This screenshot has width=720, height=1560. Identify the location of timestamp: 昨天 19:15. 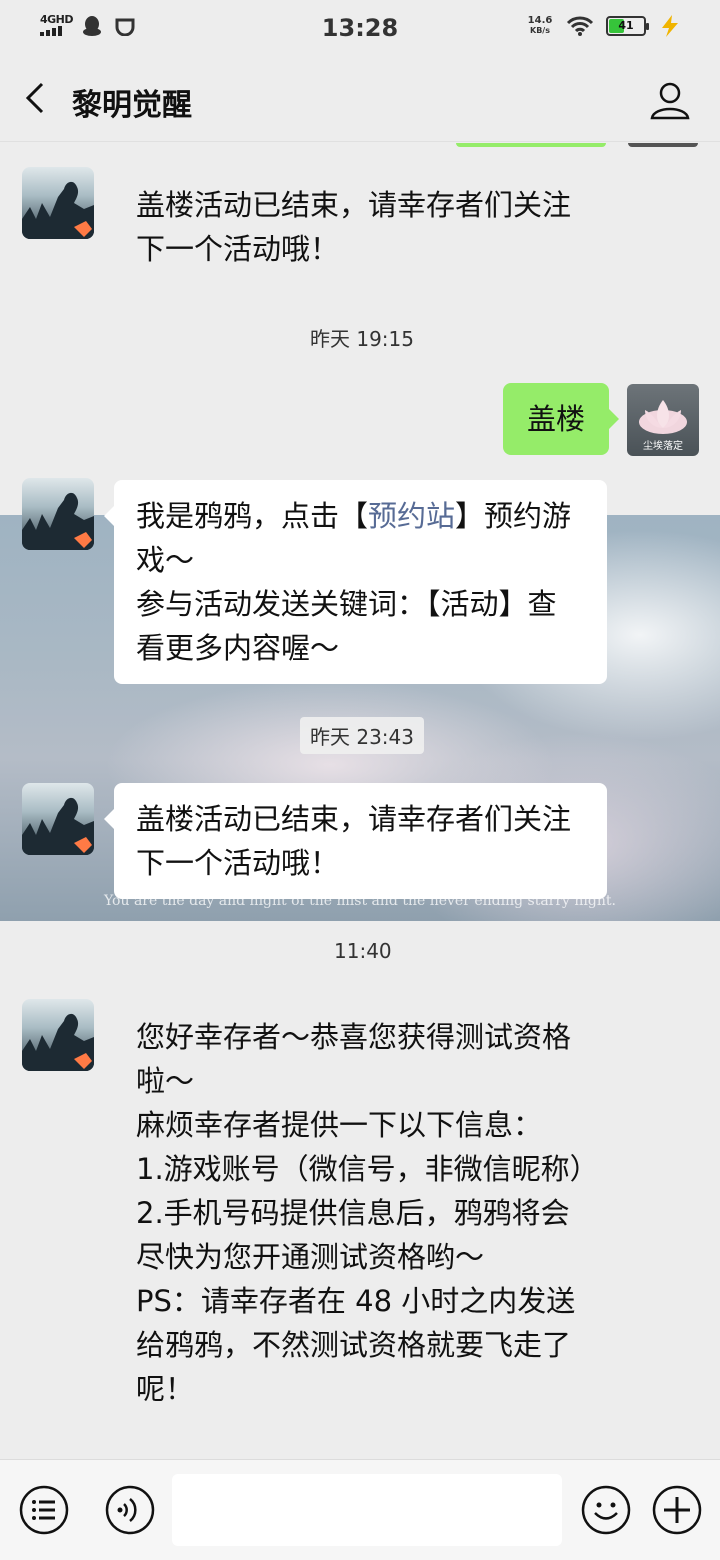
(362, 339).